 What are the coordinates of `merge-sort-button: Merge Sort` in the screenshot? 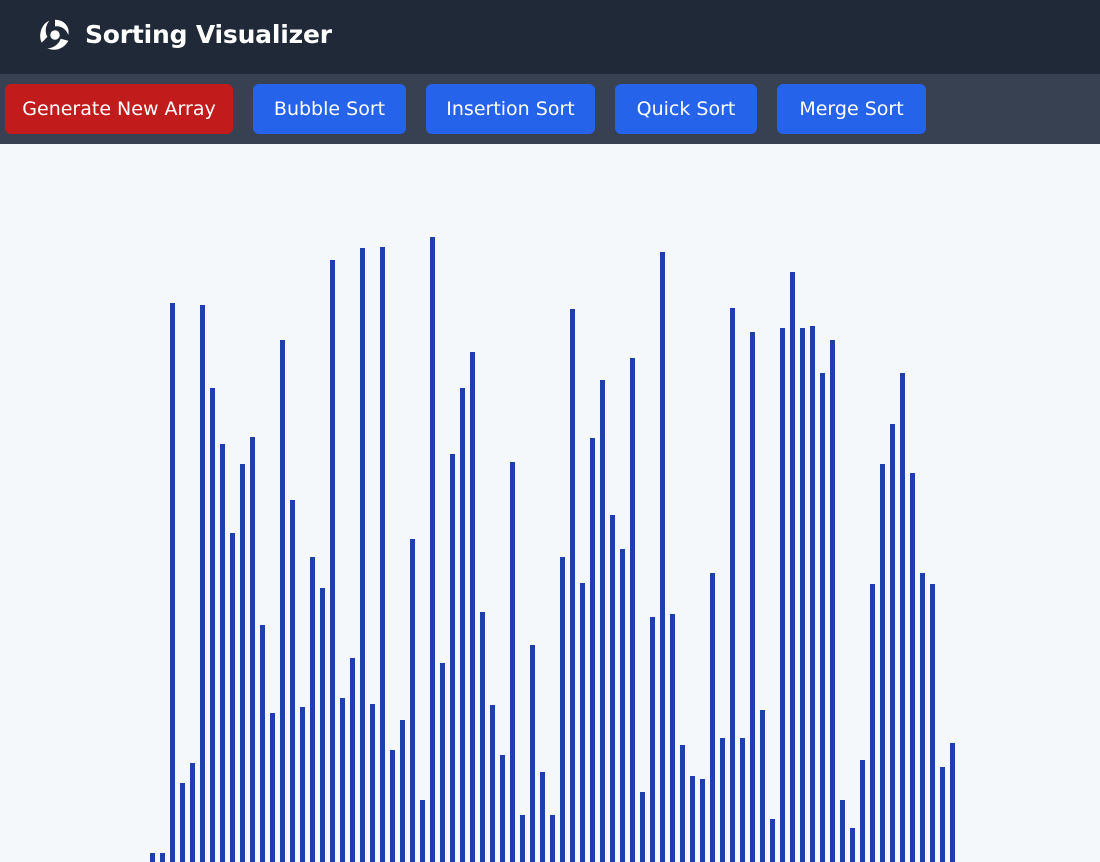 It's located at (851, 109).